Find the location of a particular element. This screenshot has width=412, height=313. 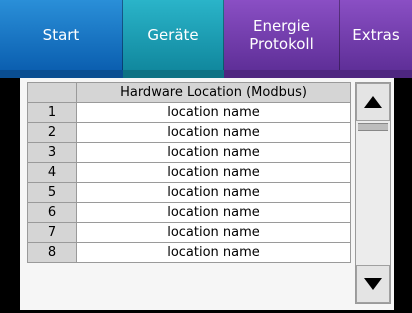

tab-start-label: Start is located at coordinates (61, 35).